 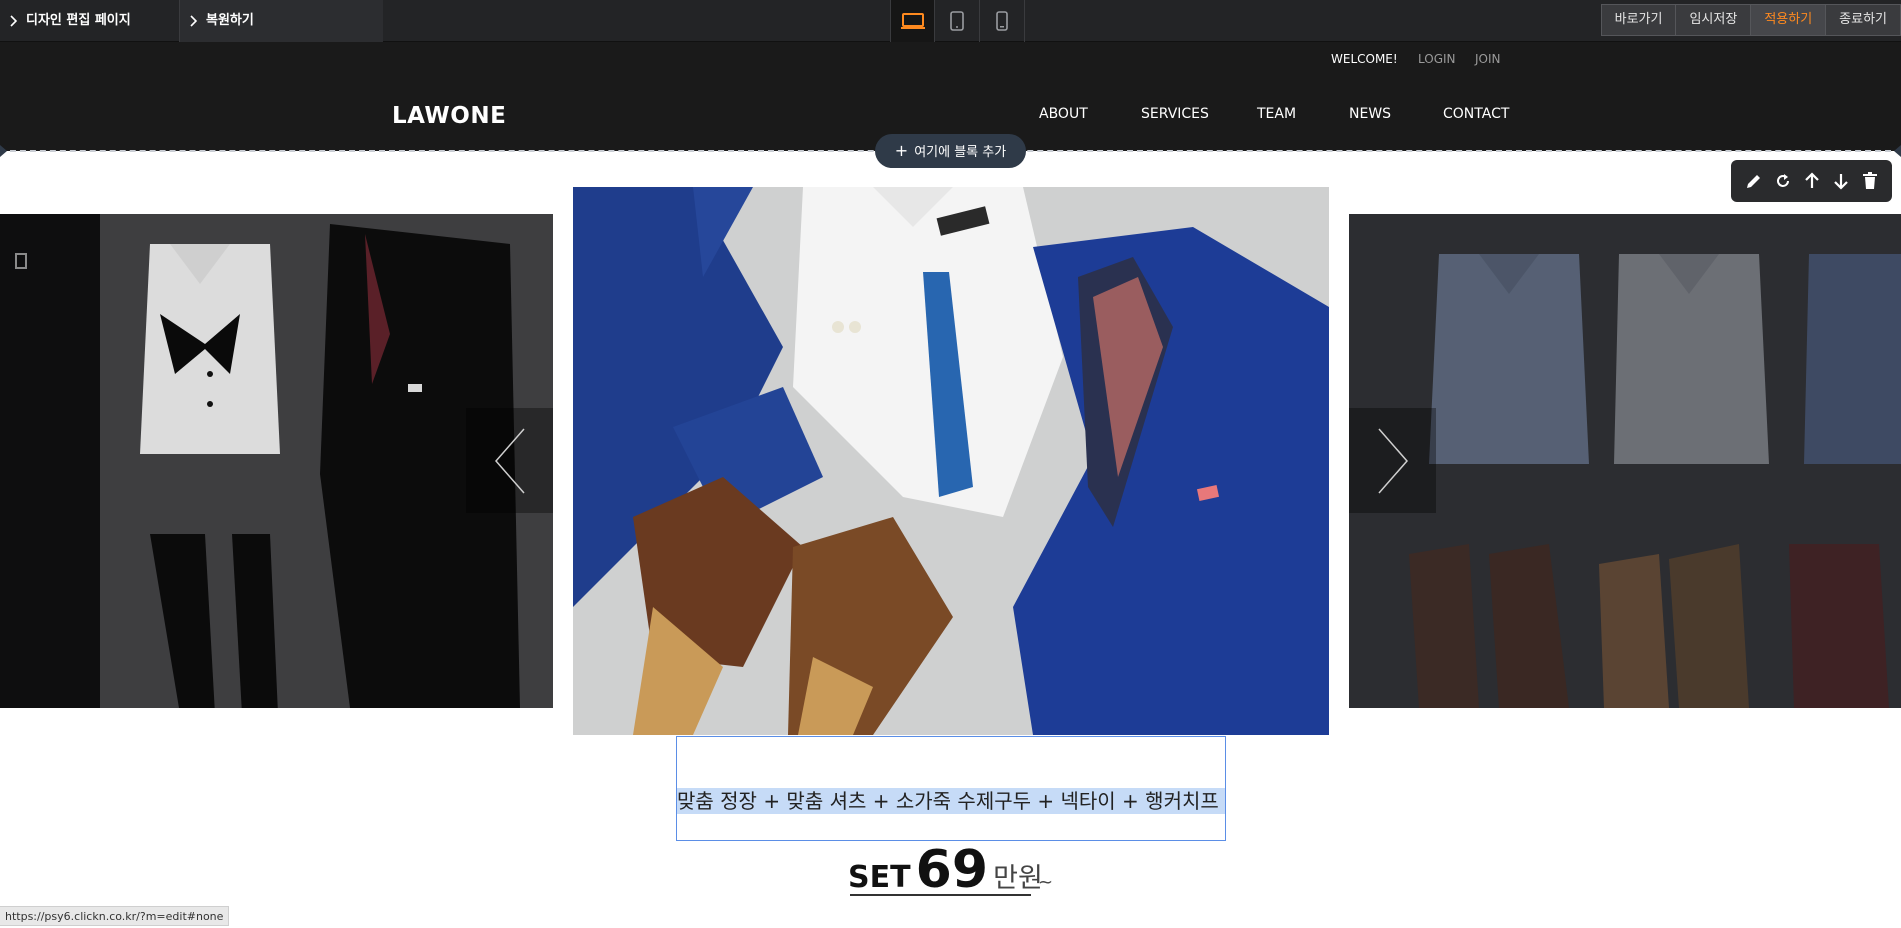 I want to click on tablet-view-button, so click(x=957, y=21).